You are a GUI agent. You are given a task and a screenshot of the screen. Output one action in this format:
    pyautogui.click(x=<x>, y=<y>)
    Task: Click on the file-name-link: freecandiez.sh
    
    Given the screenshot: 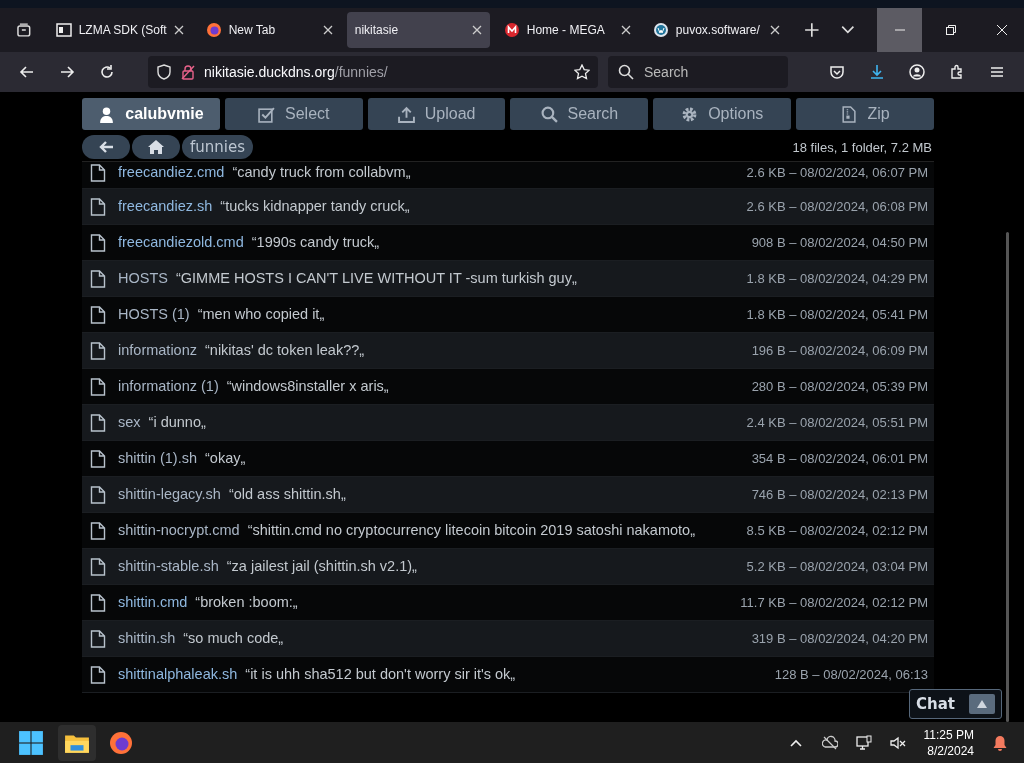 What is the action you would take?
    pyautogui.click(x=165, y=206)
    